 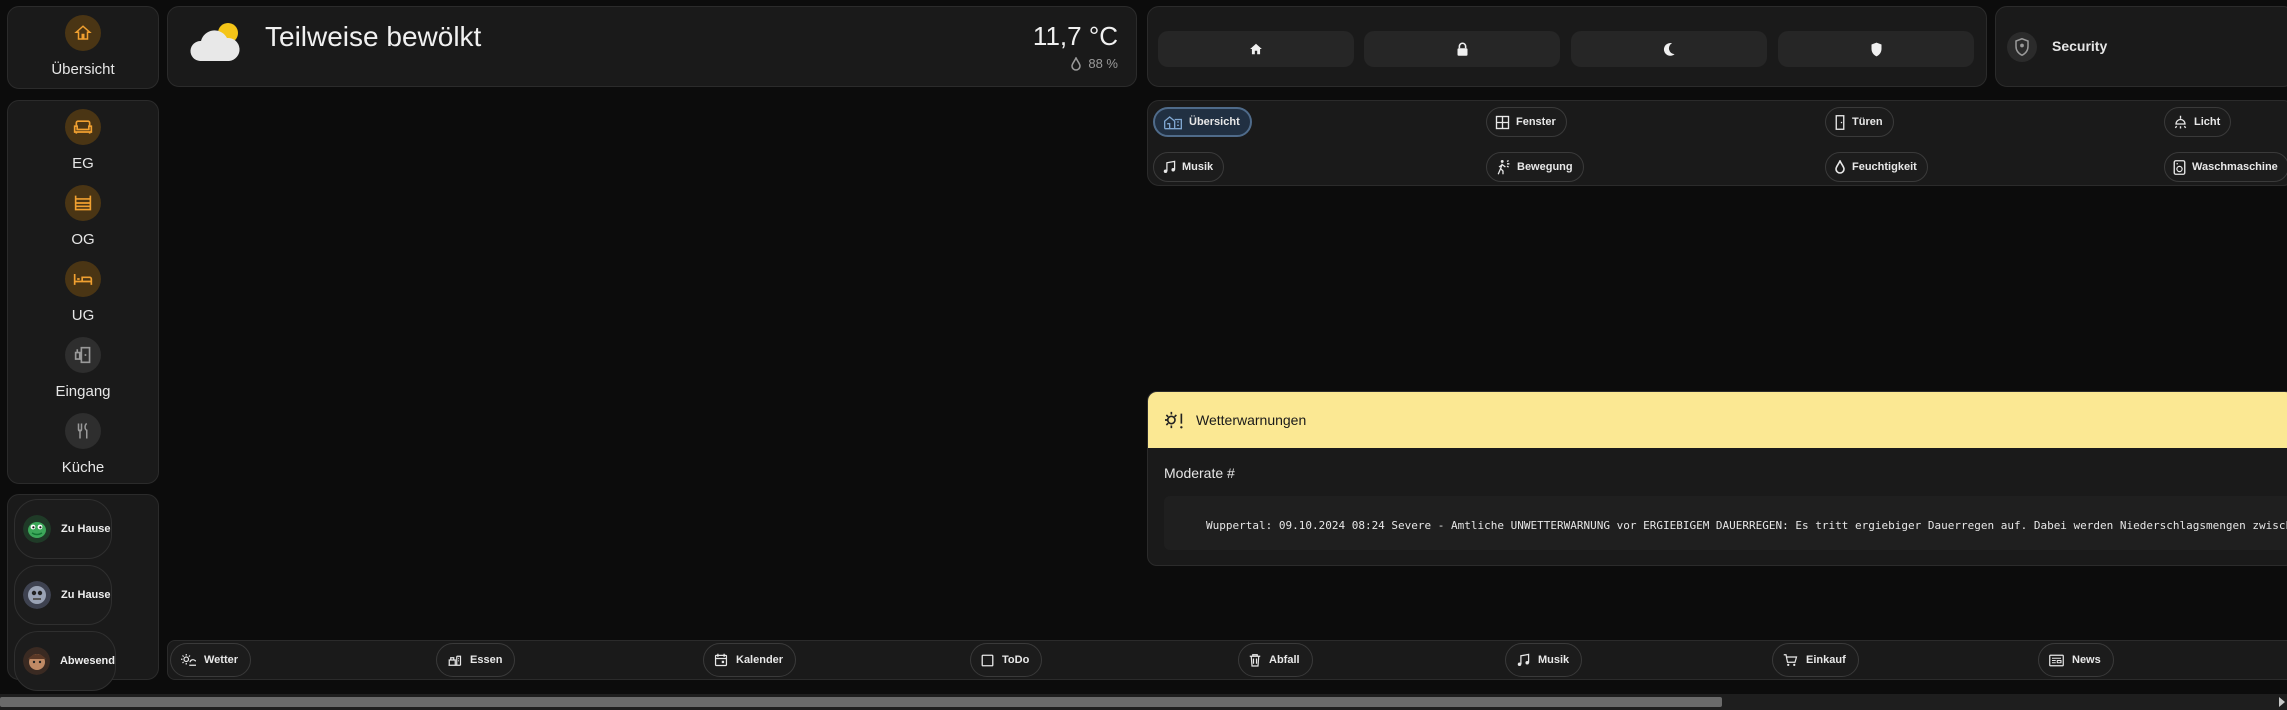 I want to click on section-chip-musik: Musik, so click(x=1189, y=167).